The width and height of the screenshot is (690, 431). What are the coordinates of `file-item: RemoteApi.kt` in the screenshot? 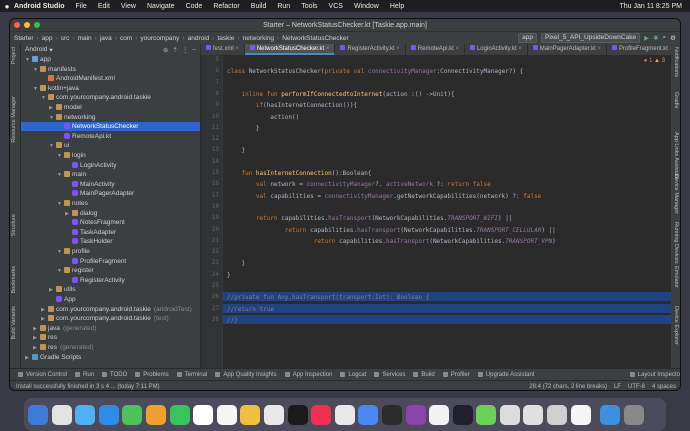 It's located at (110, 136).